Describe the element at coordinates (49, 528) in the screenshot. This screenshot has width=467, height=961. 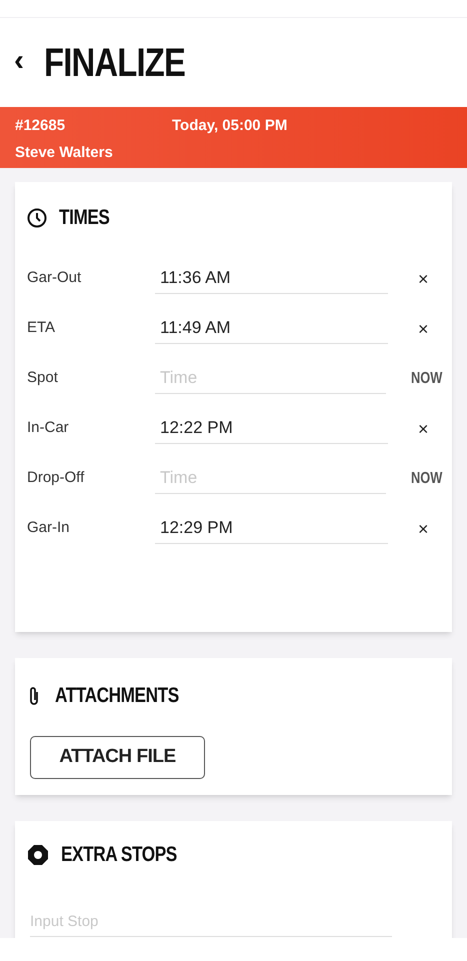
I see `time-label: Gar-In` at that location.